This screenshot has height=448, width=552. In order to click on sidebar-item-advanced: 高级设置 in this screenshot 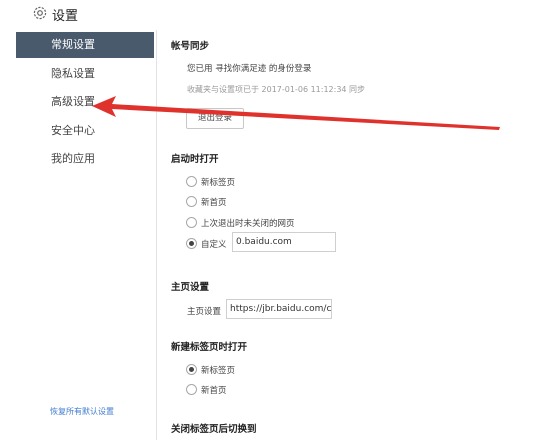, I will do `click(85, 102)`.